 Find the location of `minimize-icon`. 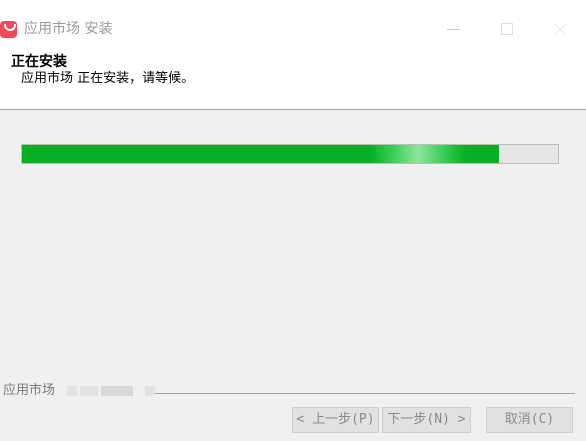

minimize-icon is located at coordinates (454, 29).